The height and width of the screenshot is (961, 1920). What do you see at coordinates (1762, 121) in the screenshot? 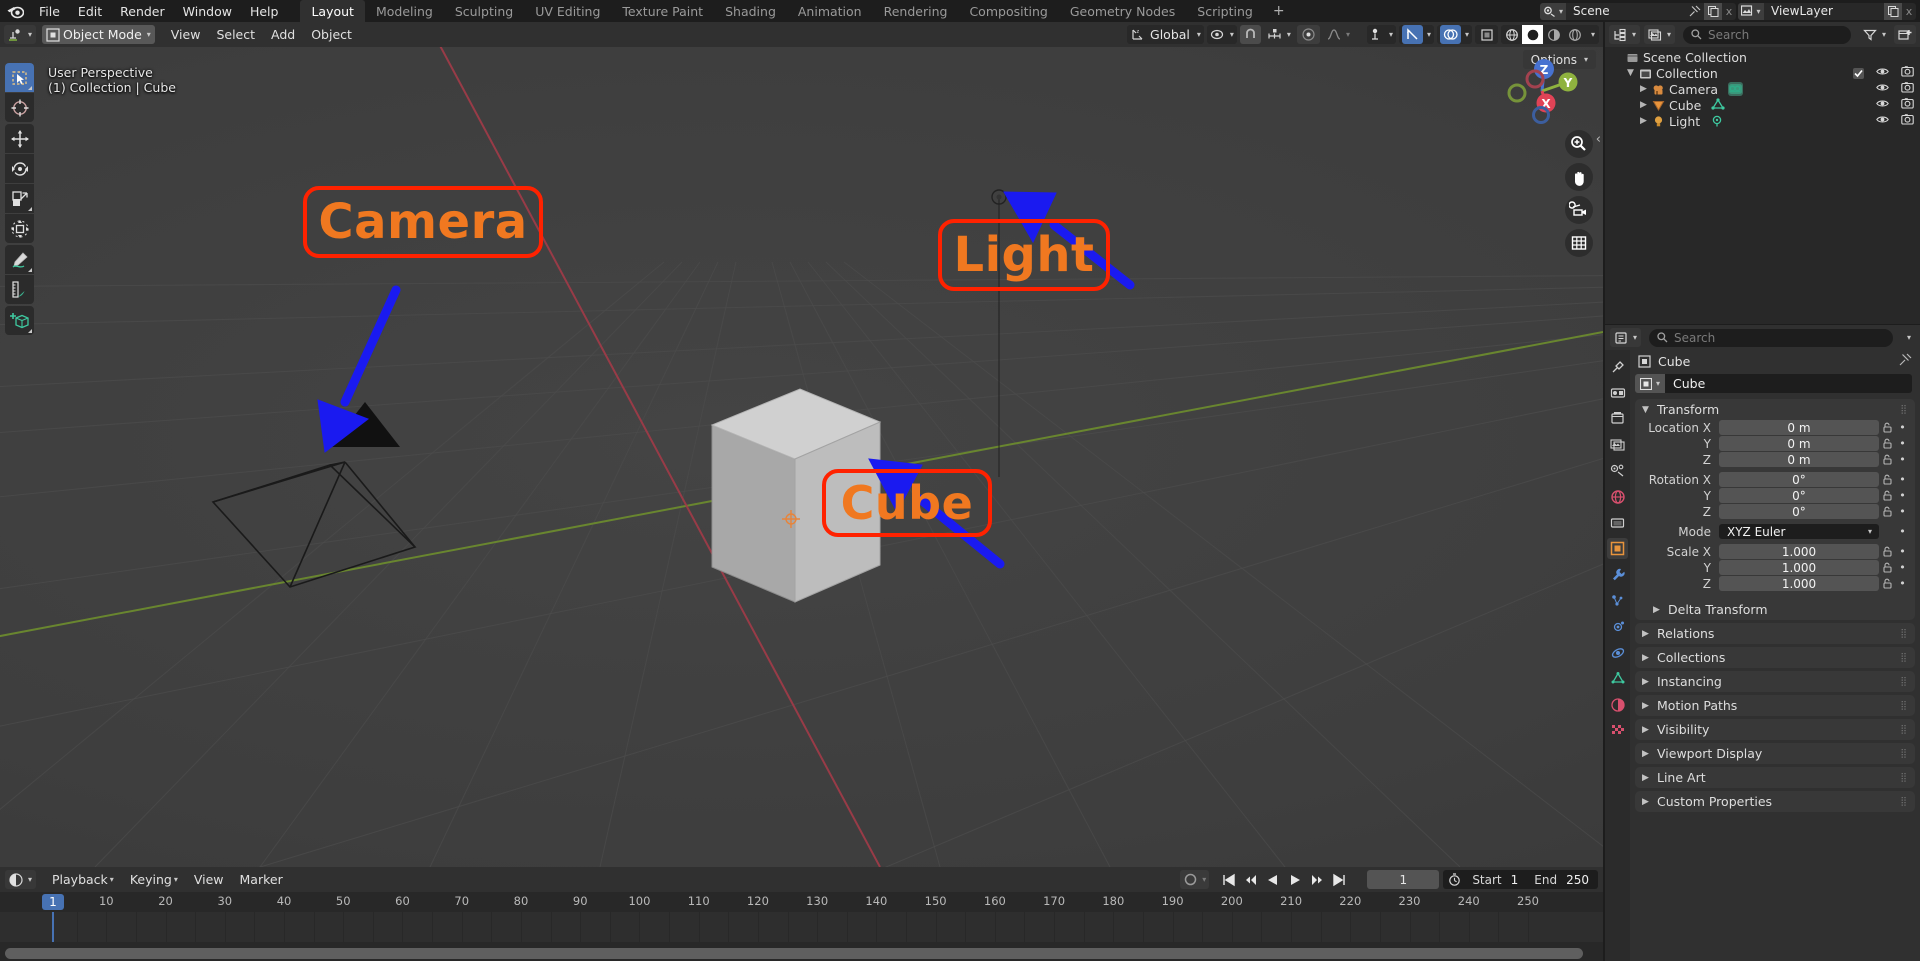
I see `outliner-row-light: ▶ Light` at bounding box center [1762, 121].